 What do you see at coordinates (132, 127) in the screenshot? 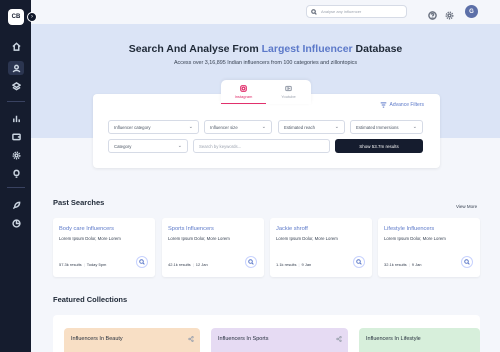
I see `select-label: Influencer category` at bounding box center [132, 127].